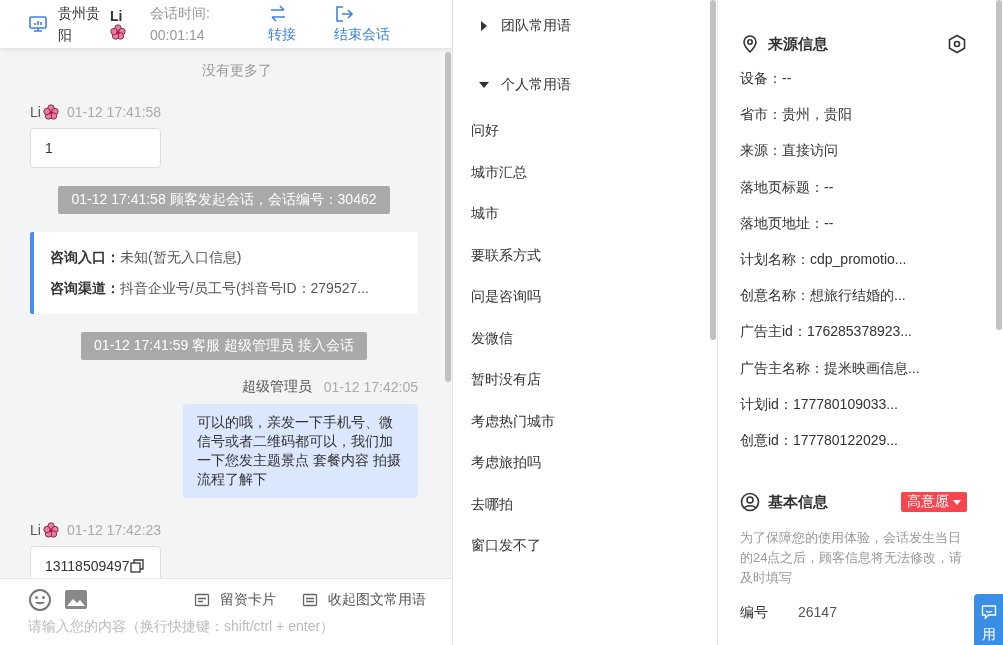 The image size is (1003, 645). Describe the element at coordinates (590, 431) in the screenshot. I see `phrase-item: 考虑热门城市` at that location.